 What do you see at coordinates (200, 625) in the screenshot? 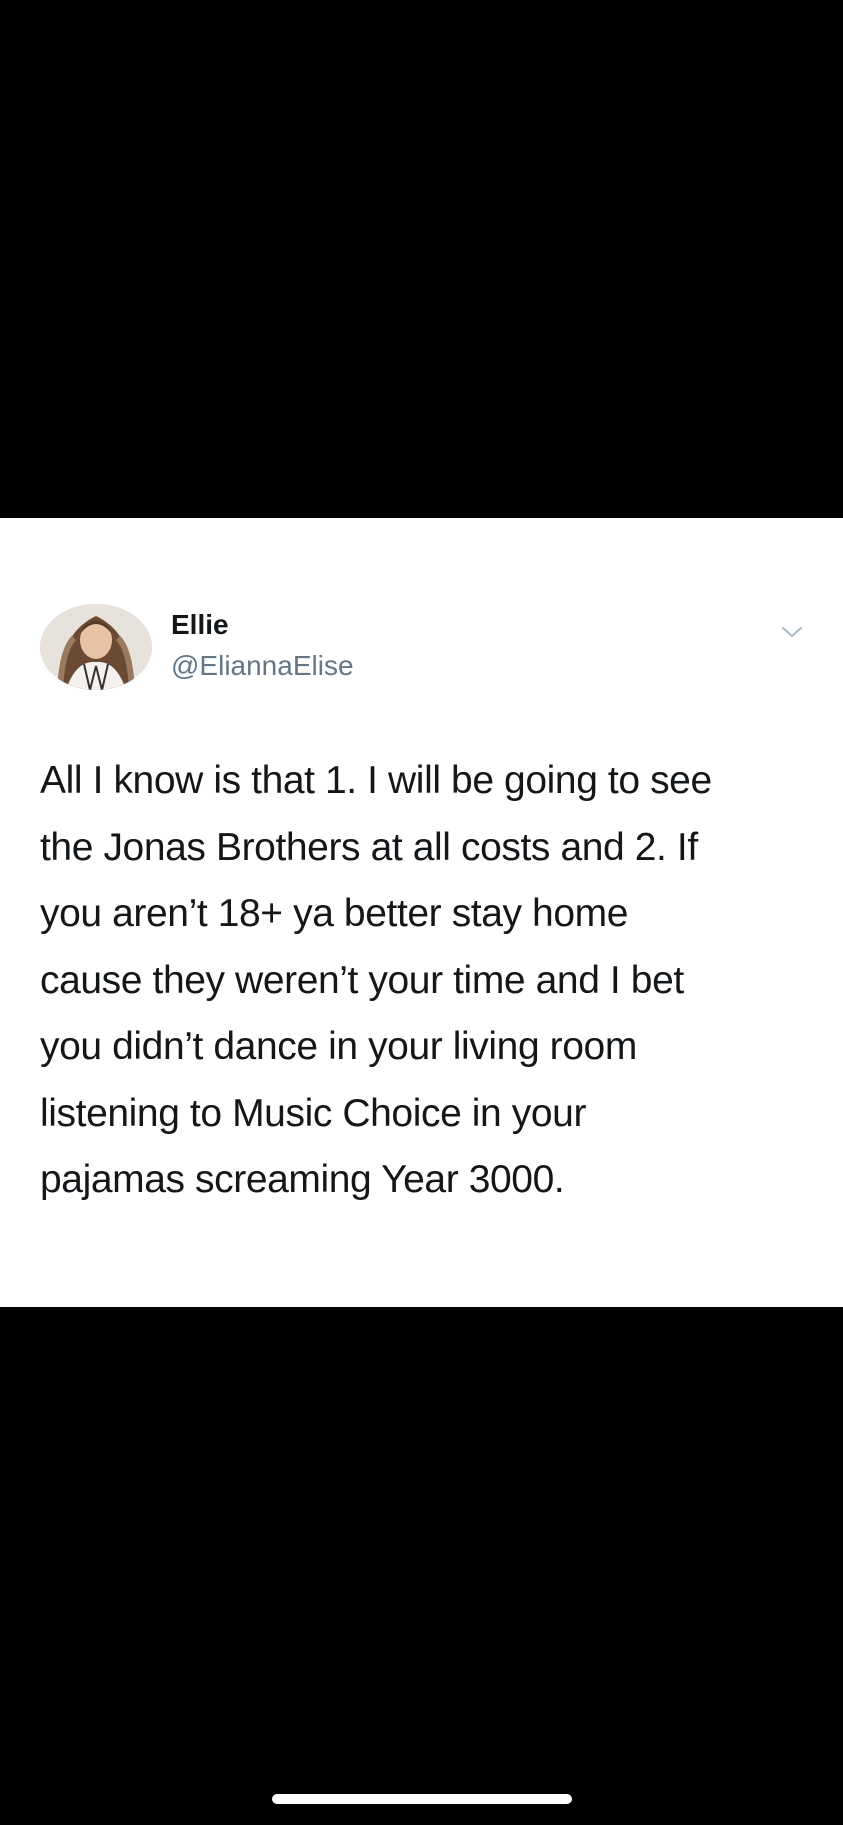
I see `display-name: Ellie` at bounding box center [200, 625].